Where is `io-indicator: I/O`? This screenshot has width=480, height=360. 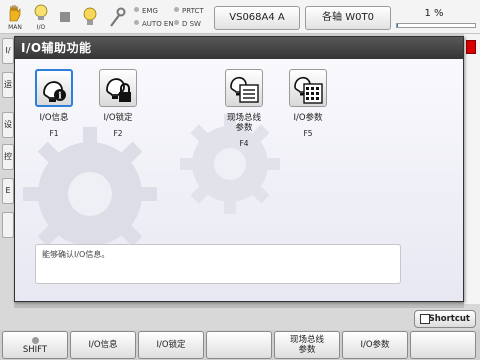
io-indicator: I/O is located at coordinates (41, 17).